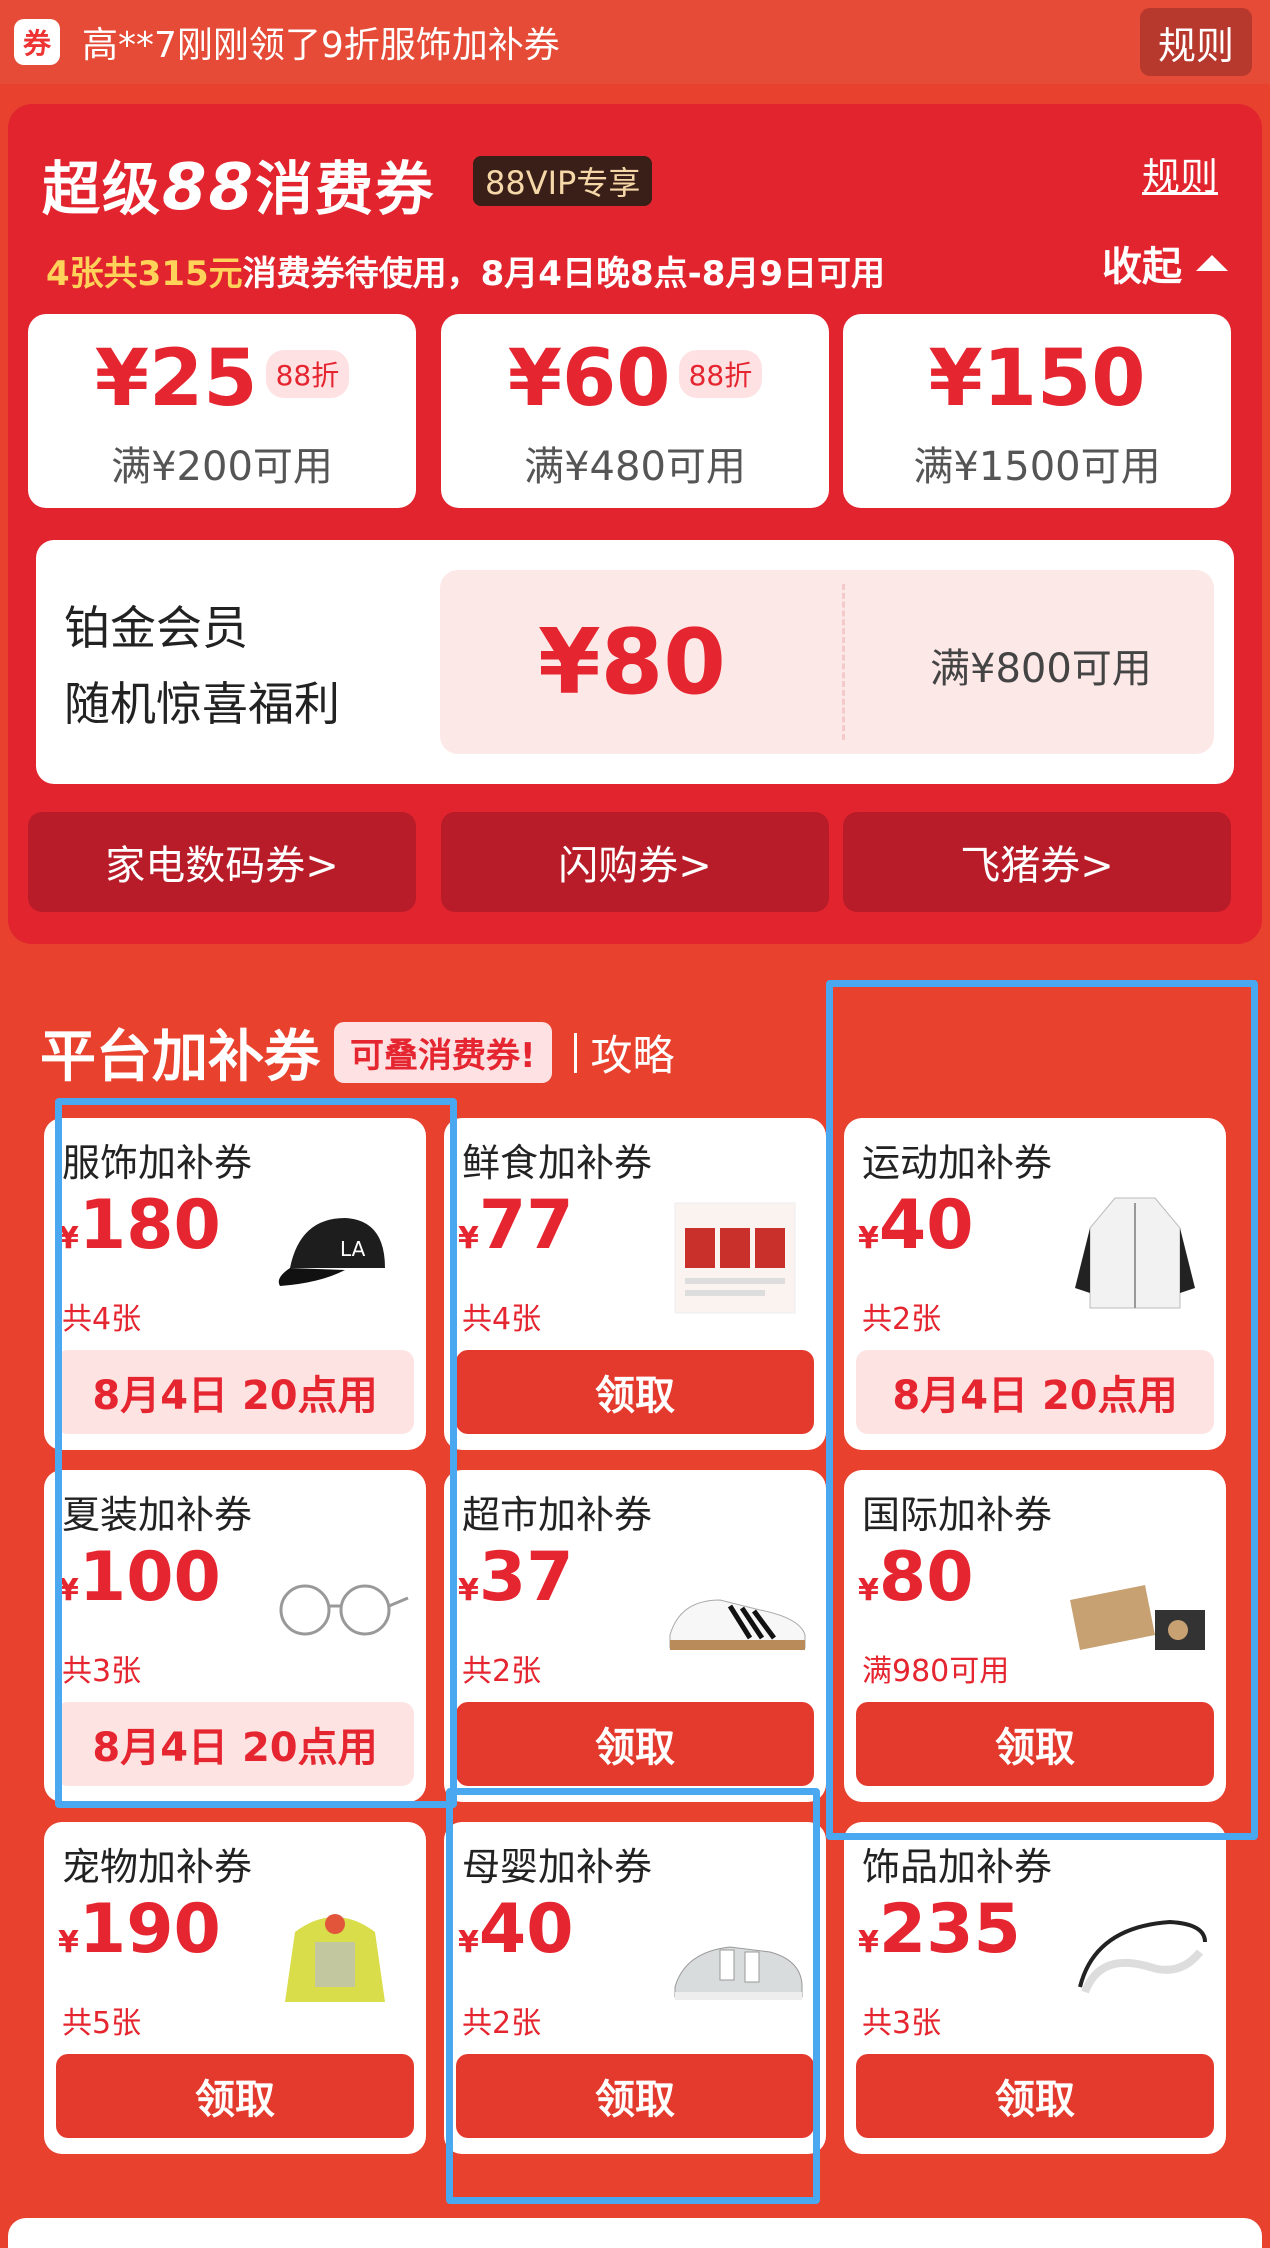  I want to click on recipe-card-icon, so click(735, 1258).